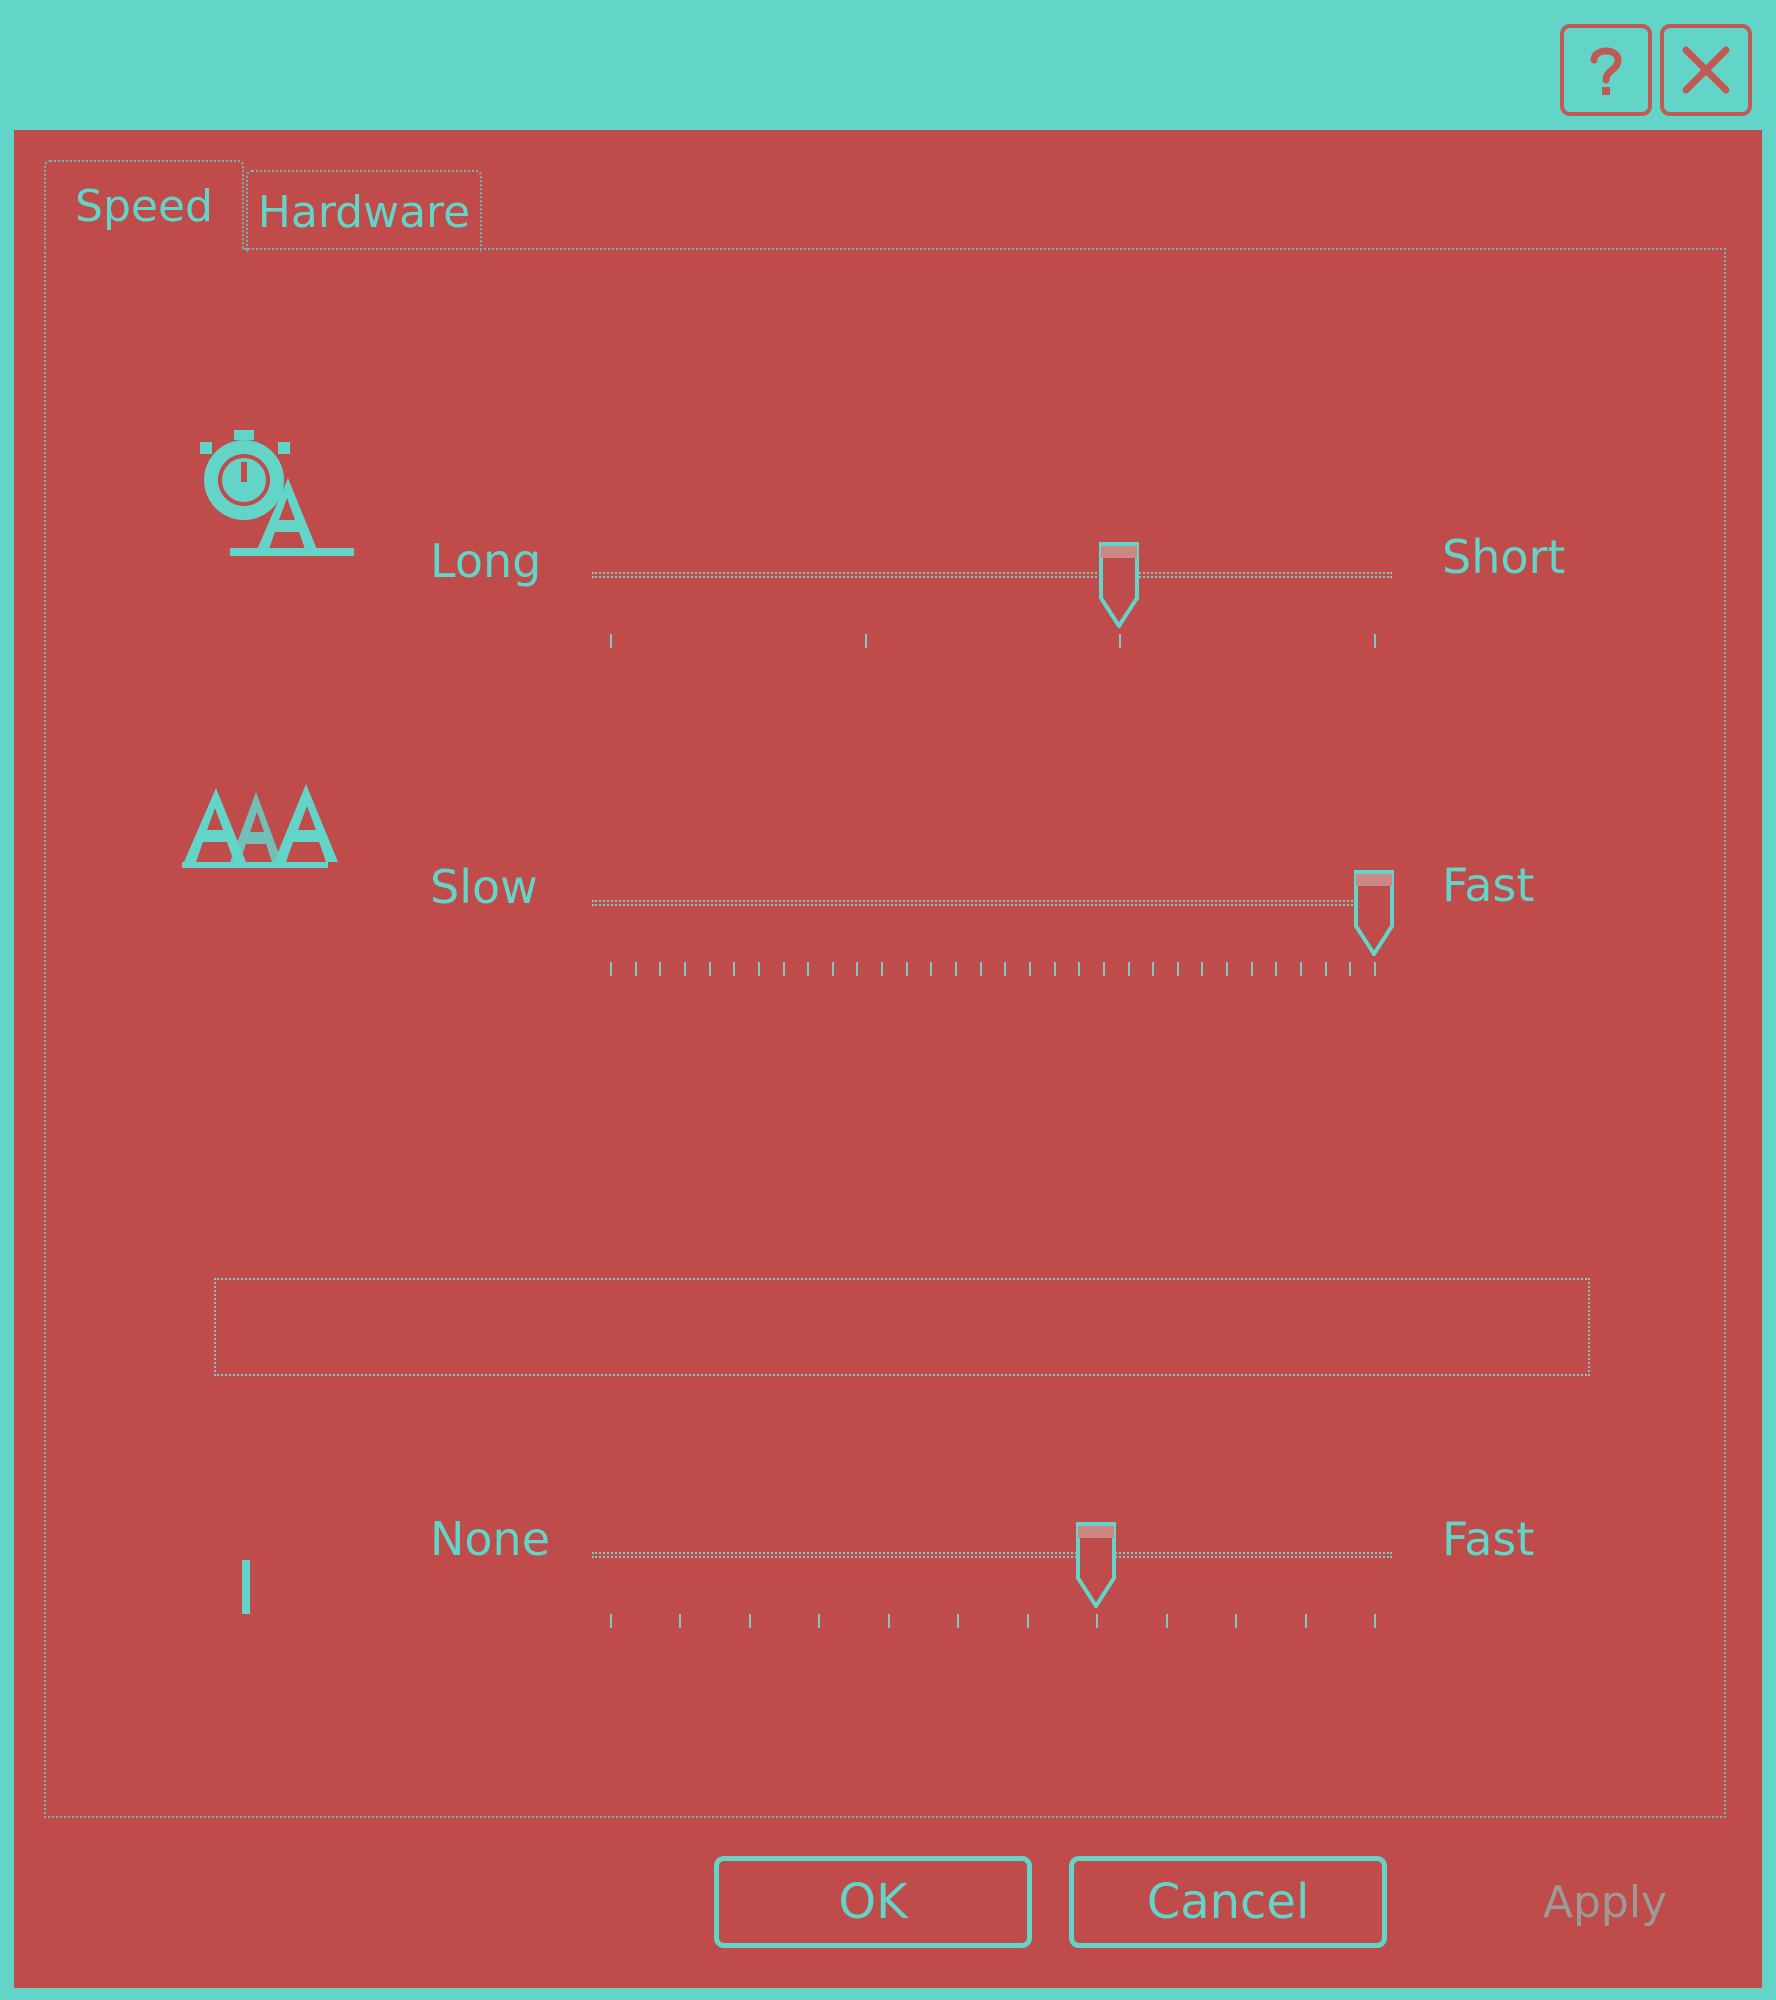  What do you see at coordinates (888, 65) in the screenshot?
I see `title-bar` at bounding box center [888, 65].